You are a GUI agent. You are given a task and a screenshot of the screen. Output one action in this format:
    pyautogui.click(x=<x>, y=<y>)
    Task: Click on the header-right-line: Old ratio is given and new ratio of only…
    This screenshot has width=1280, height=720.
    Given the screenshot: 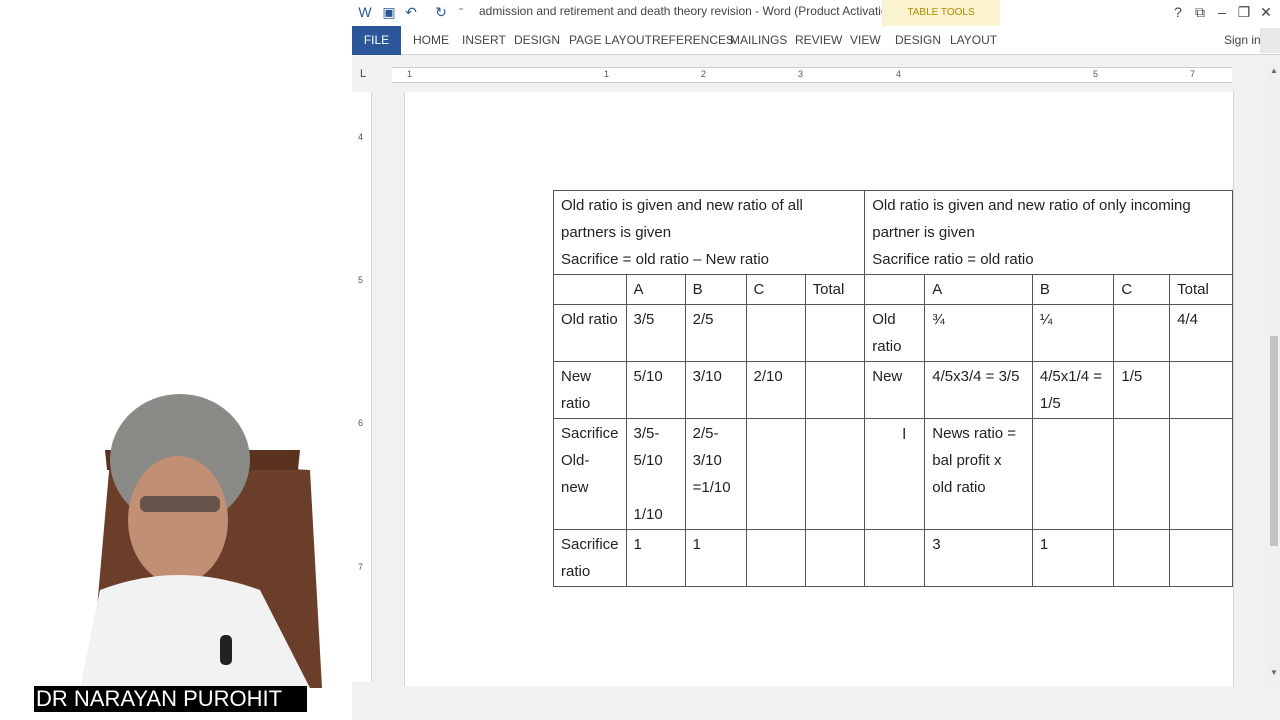 What is the action you would take?
    pyautogui.click(x=1031, y=219)
    